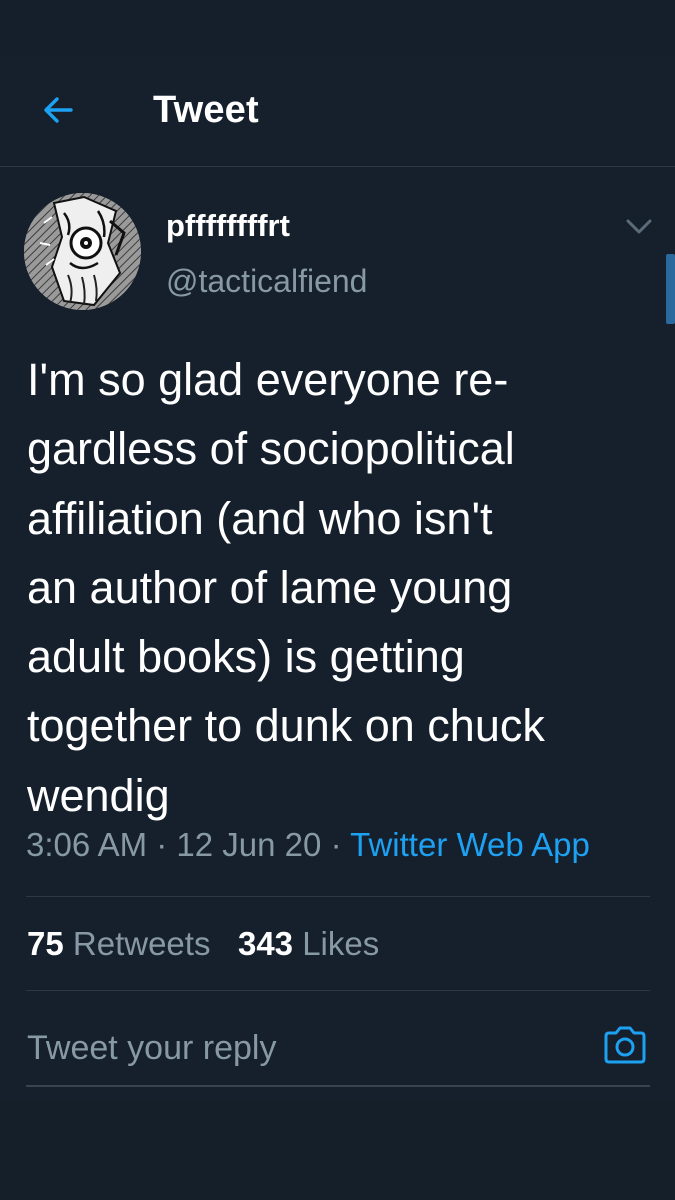 The width and height of the screenshot is (675, 1200). What do you see at coordinates (249, 844) in the screenshot?
I see `tweet-date: 12 Jun 20` at bounding box center [249, 844].